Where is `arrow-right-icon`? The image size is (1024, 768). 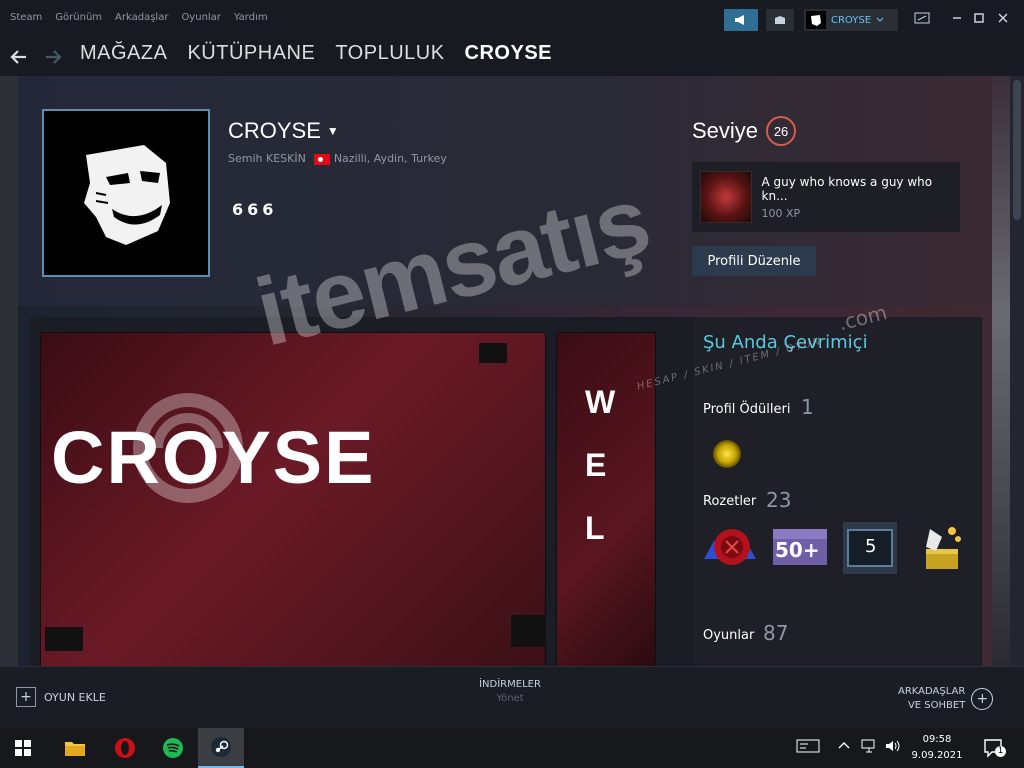 arrow-right-icon is located at coordinates (54, 57).